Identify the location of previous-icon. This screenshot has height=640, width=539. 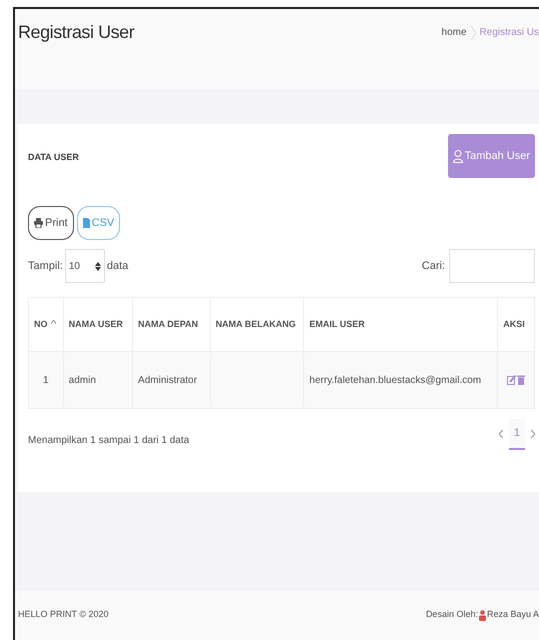
(500, 434).